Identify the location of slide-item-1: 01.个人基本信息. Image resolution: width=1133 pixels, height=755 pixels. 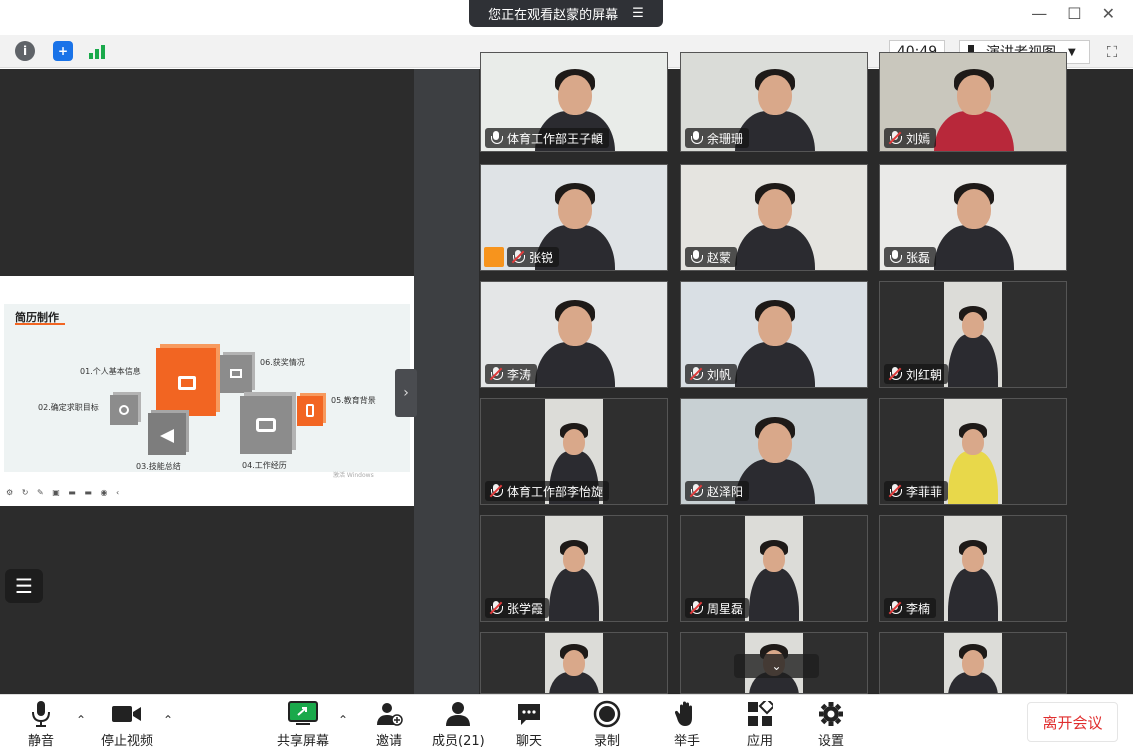
(110, 371).